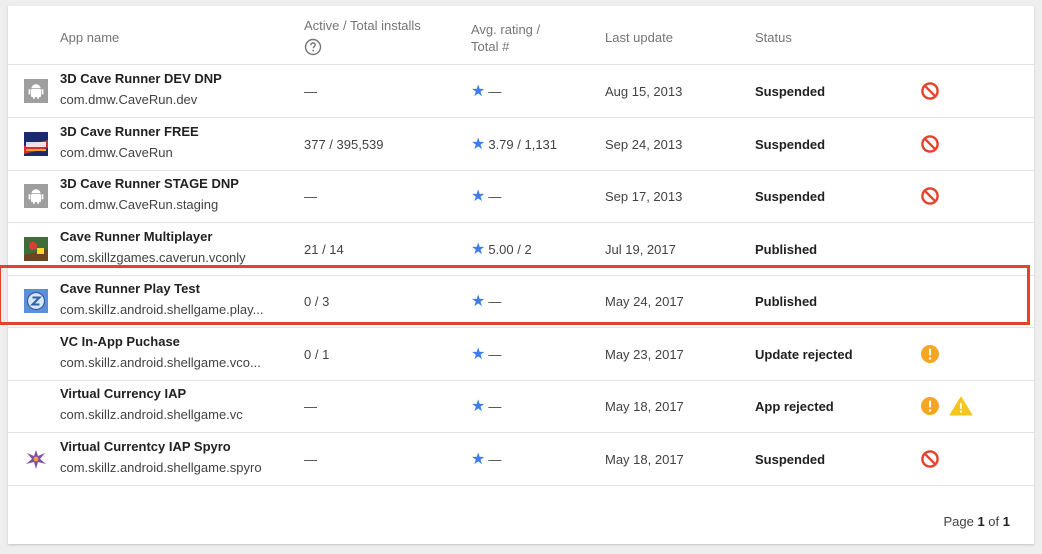  What do you see at coordinates (317, 301) in the screenshot?
I see `installs-value: 0 / 3` at bounding box center [317, 301].